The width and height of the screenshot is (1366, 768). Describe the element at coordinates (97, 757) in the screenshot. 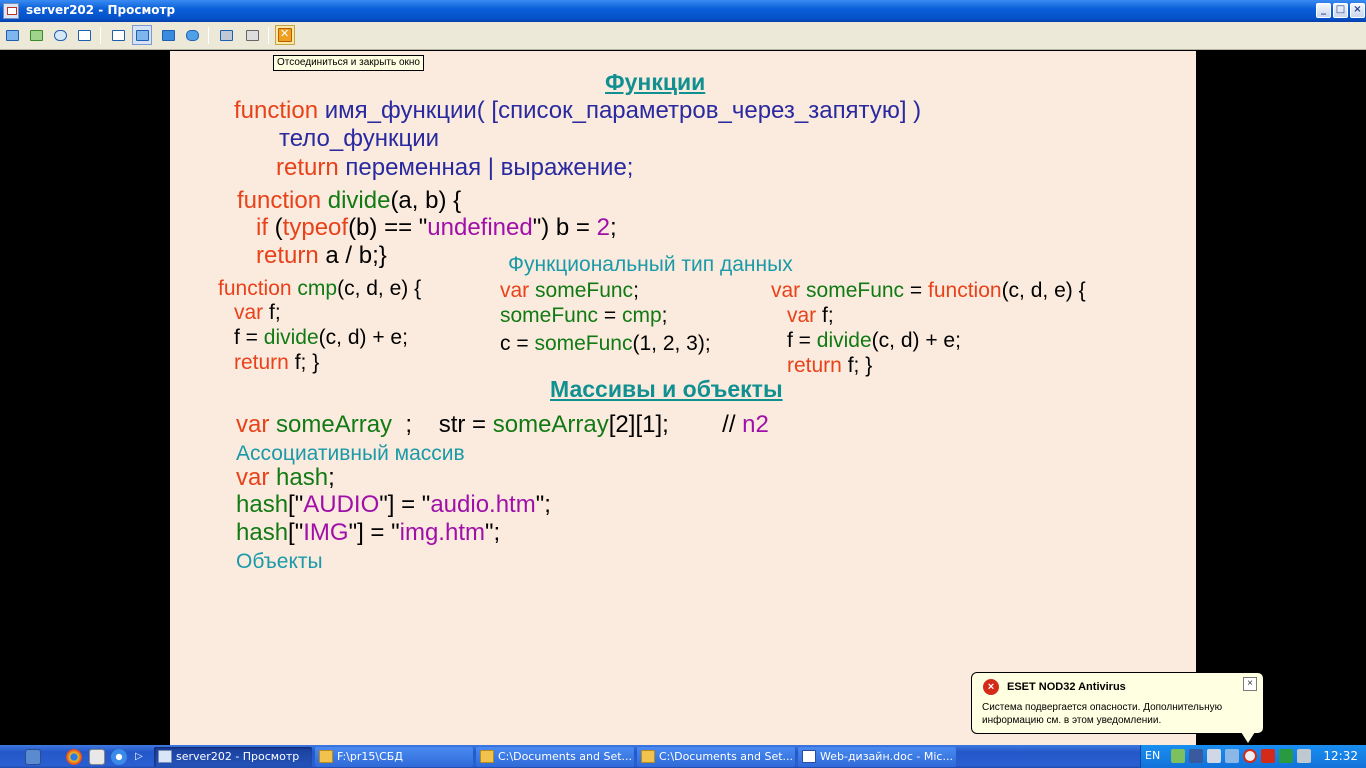

I see `explorer-icon` at that location.